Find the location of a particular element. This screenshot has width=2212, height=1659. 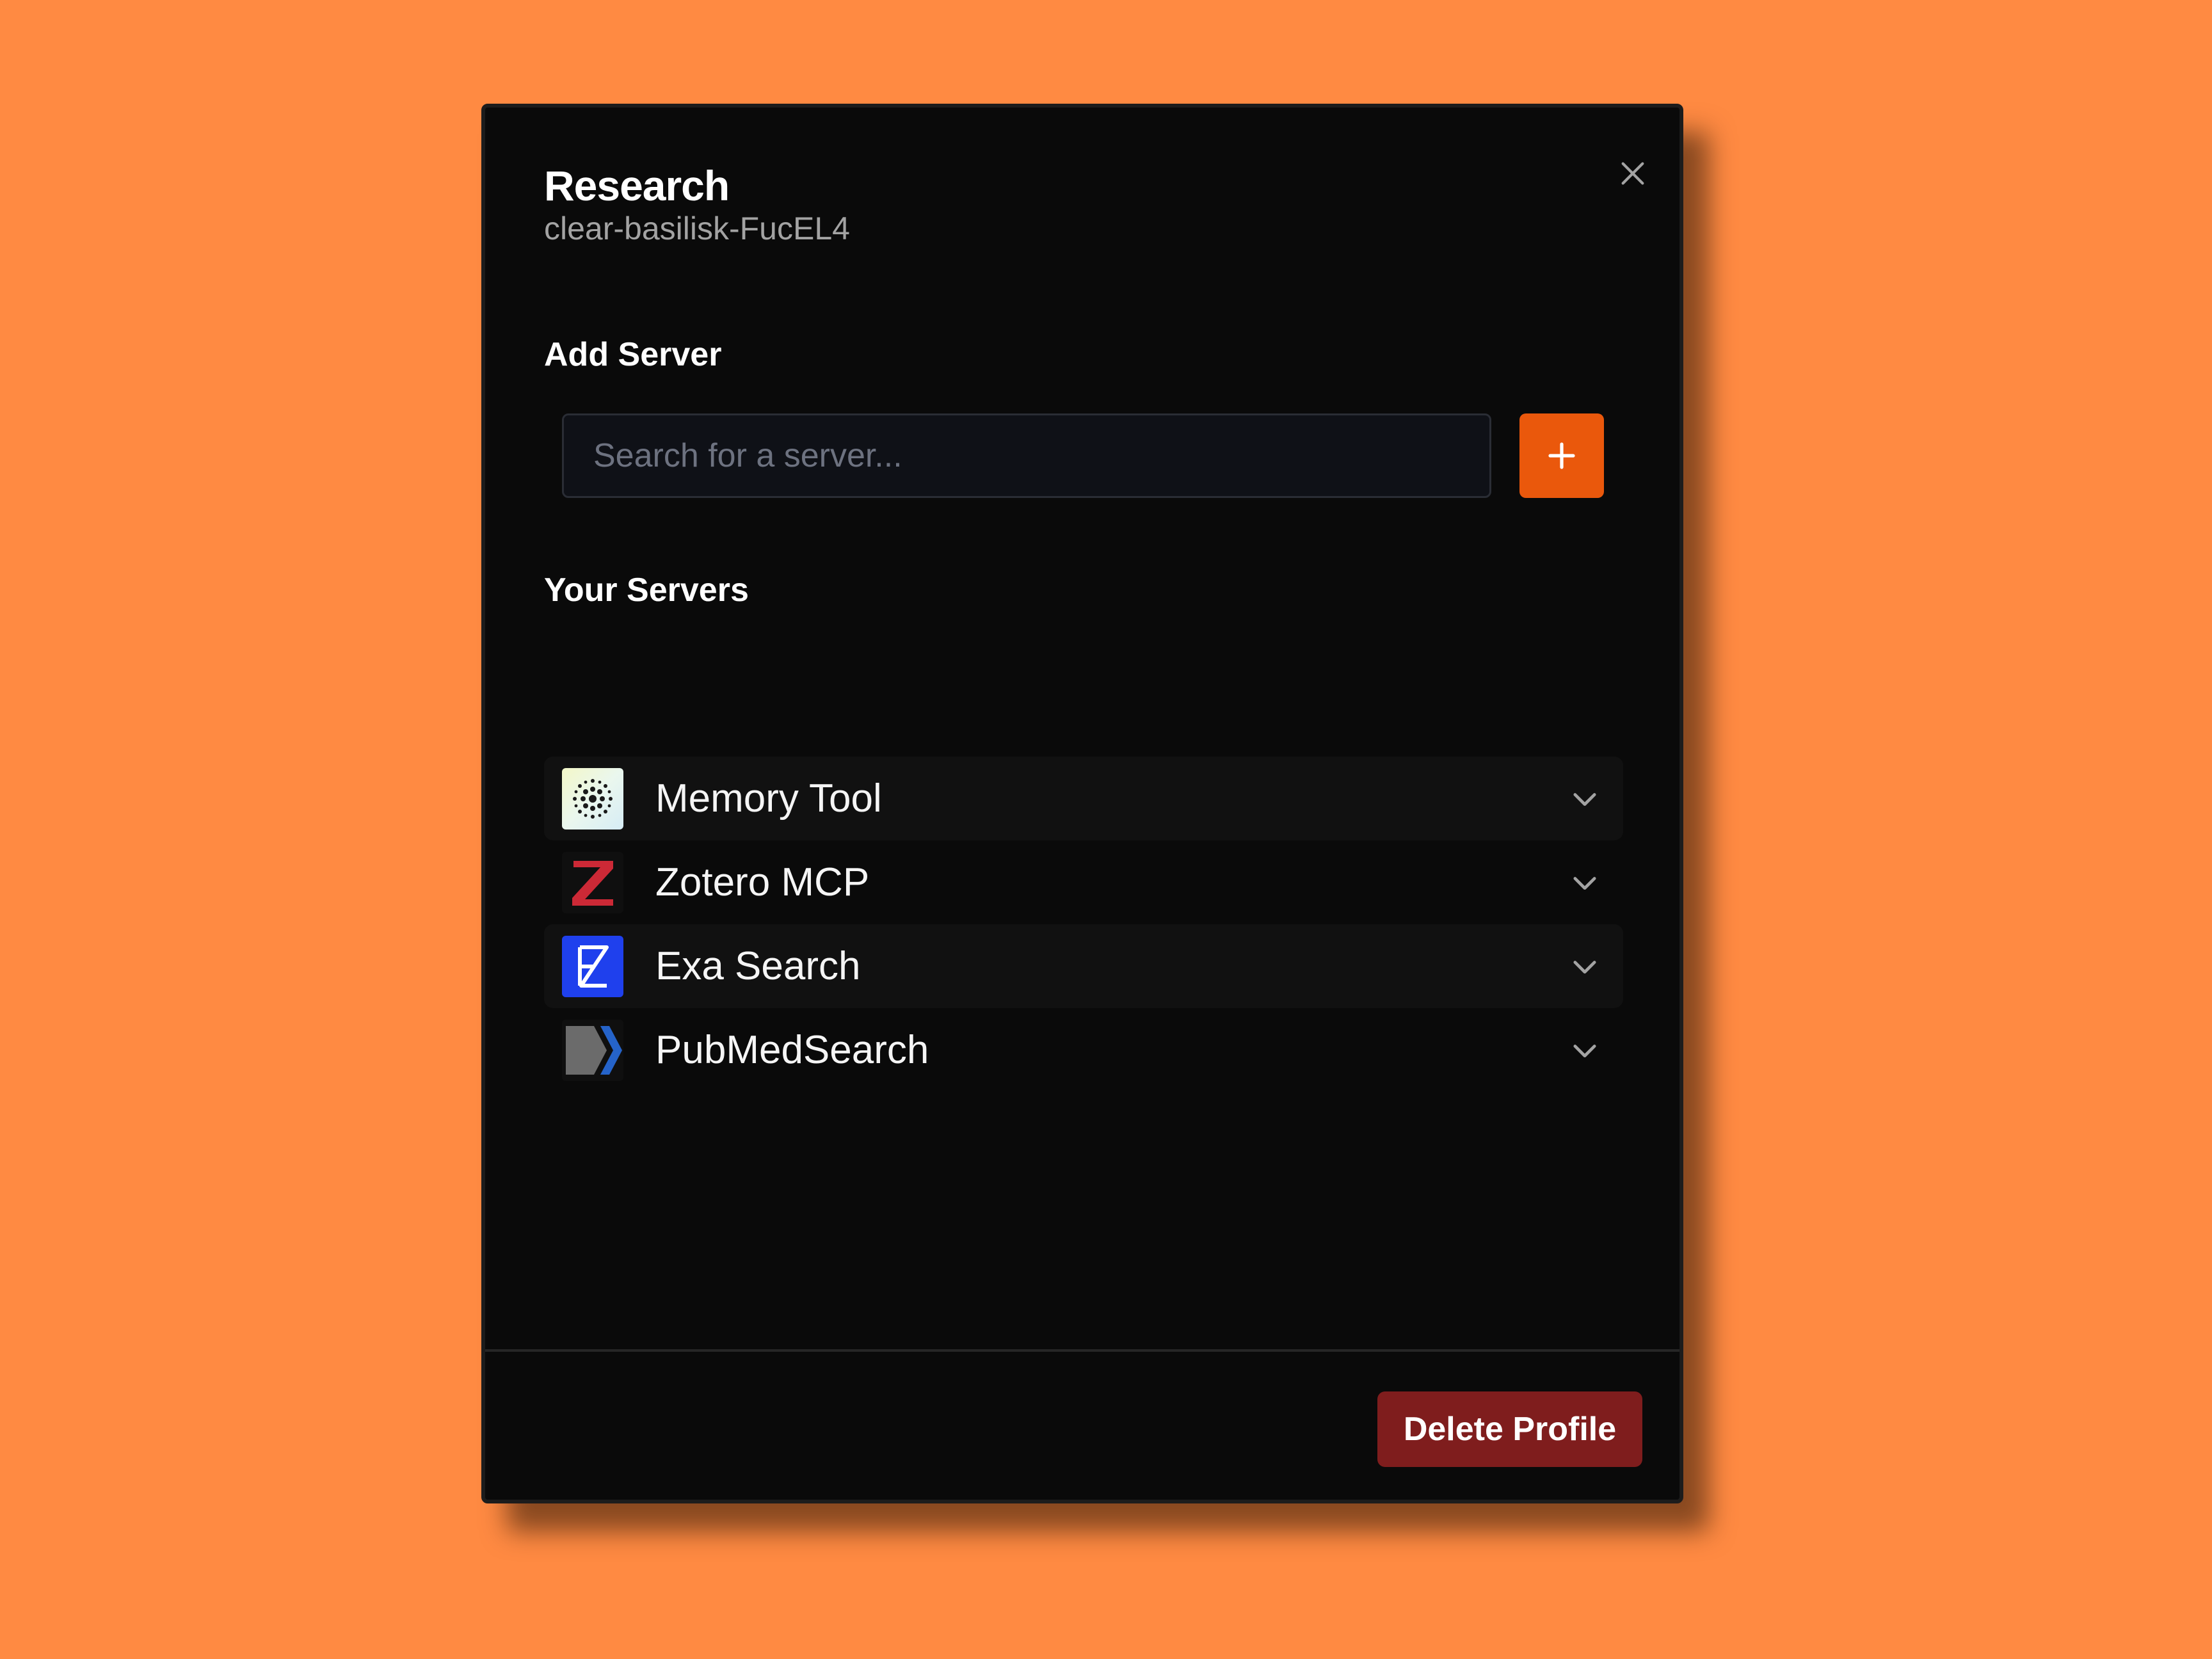

pubmed-logo-icon is located at coordinates (592, 1050).